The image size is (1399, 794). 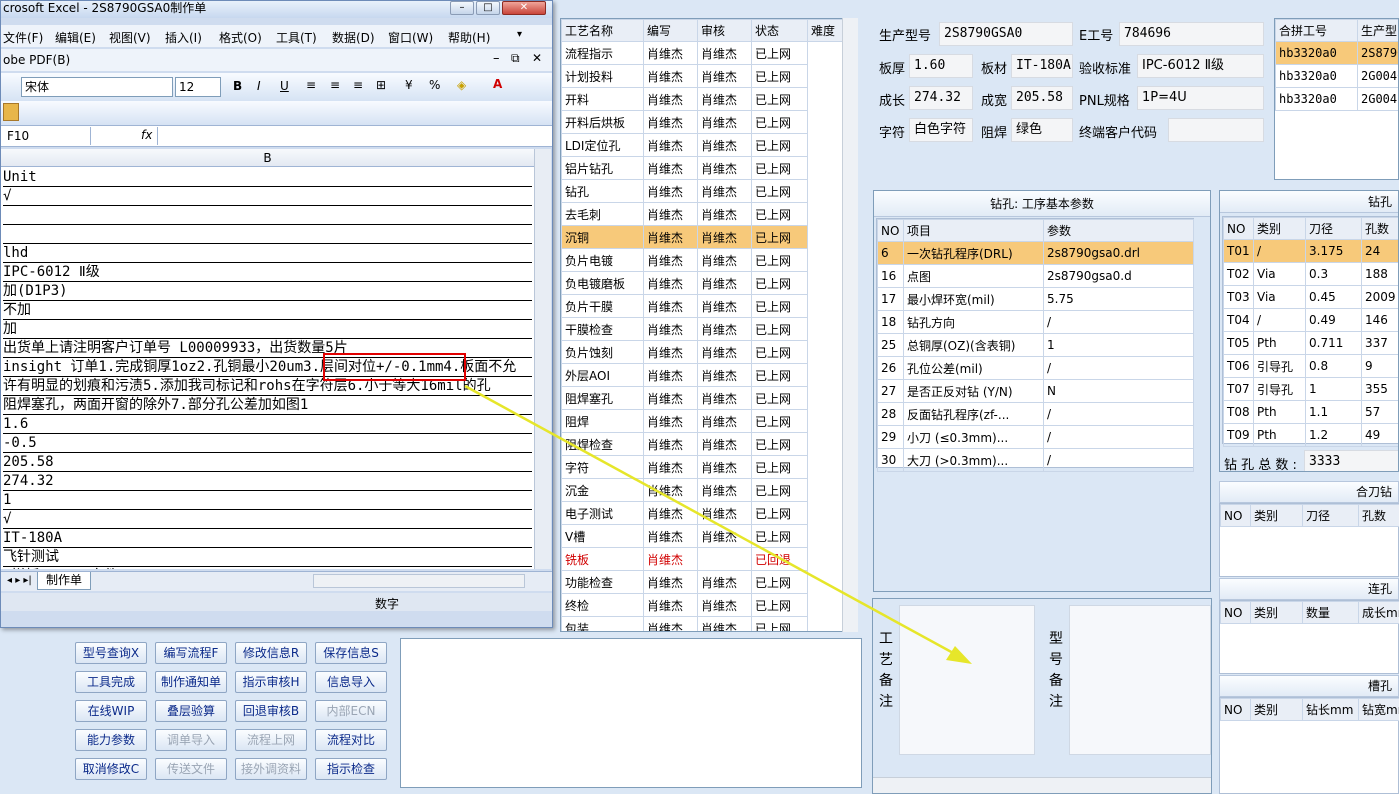 I want to click on annotation-arrow-line, so click(x=710, y=520).